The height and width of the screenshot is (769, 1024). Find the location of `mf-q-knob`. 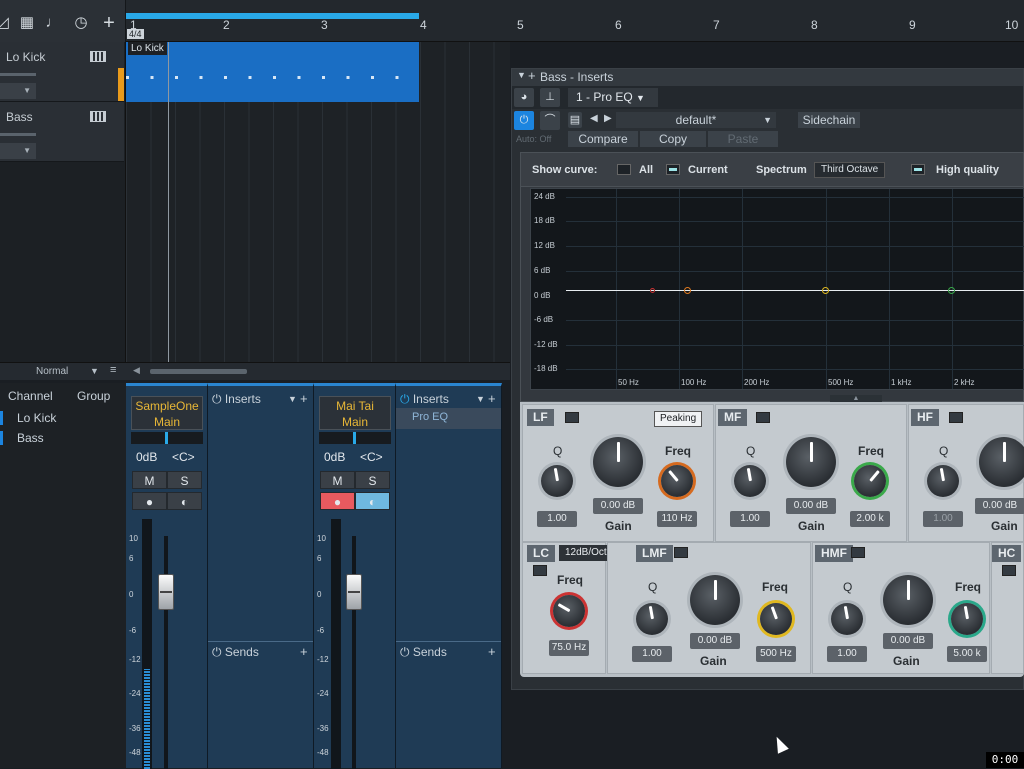

mf-q-knob is located at coordinates (750, 481).